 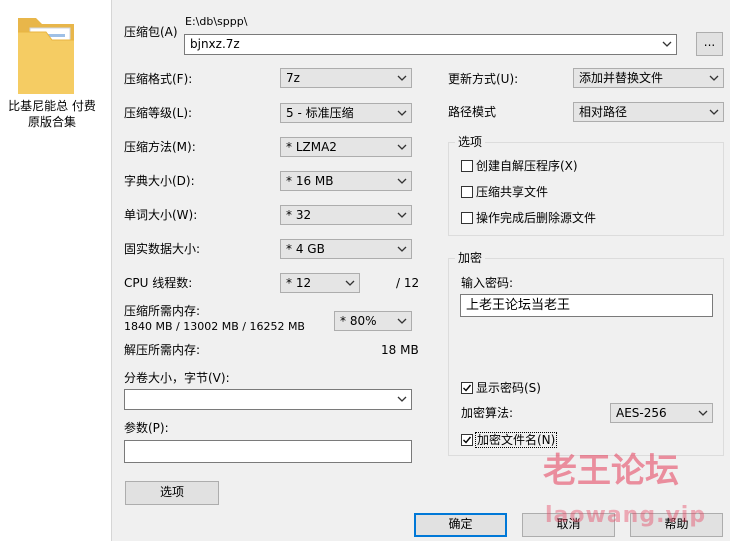 I want to click on word-size-label: 单词大小(W):, so click(x=161, y=215).